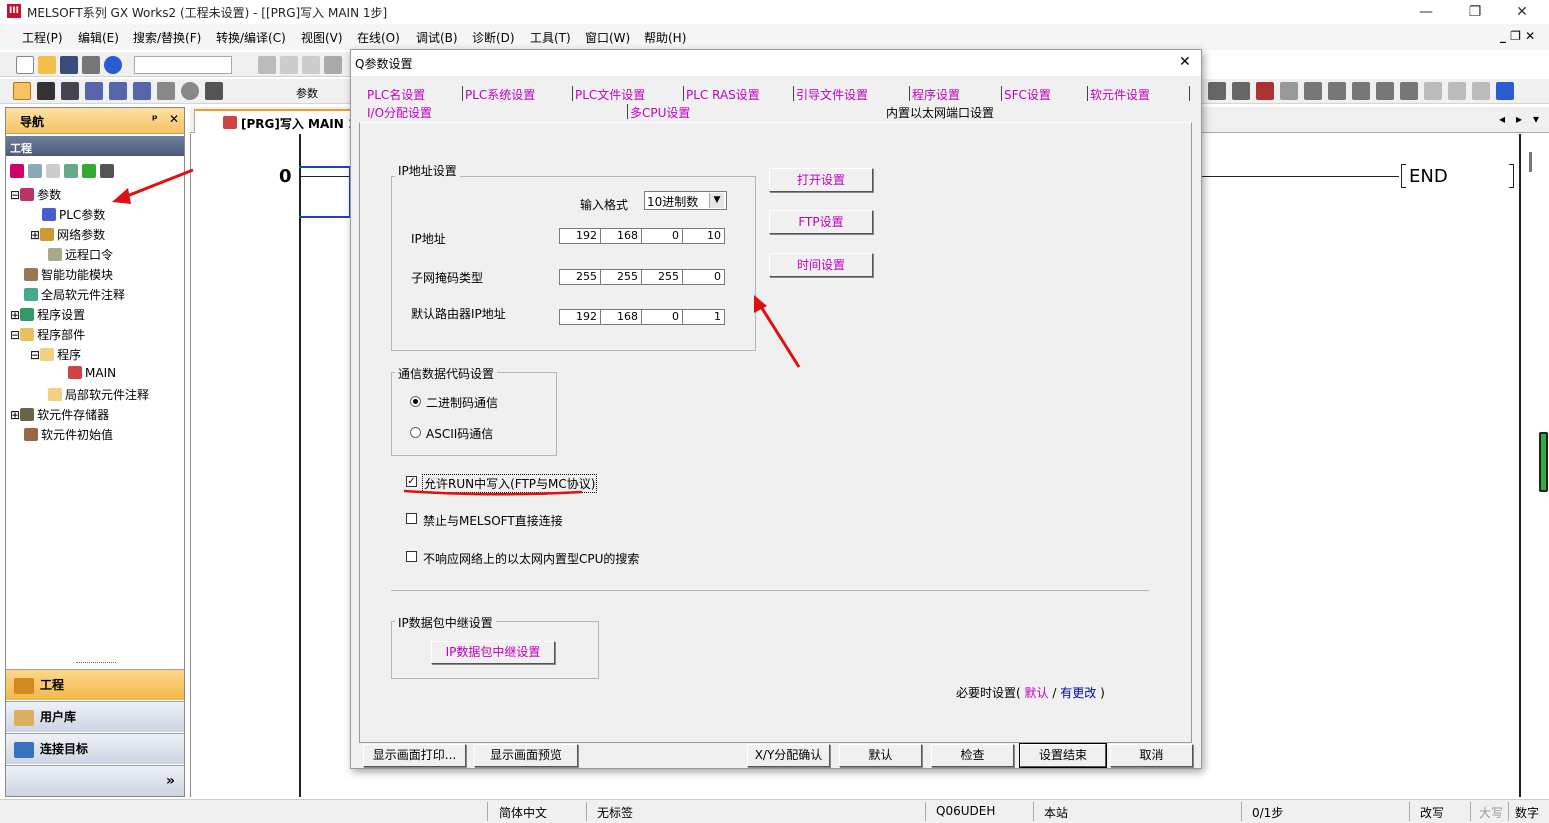 Image resolution: width=1549 pixels, height=823 pixels. What do you see at coordinates (777, 331) in the screenshot?
I see `annotation-arrow-ip` at bounding box center [777, 331].